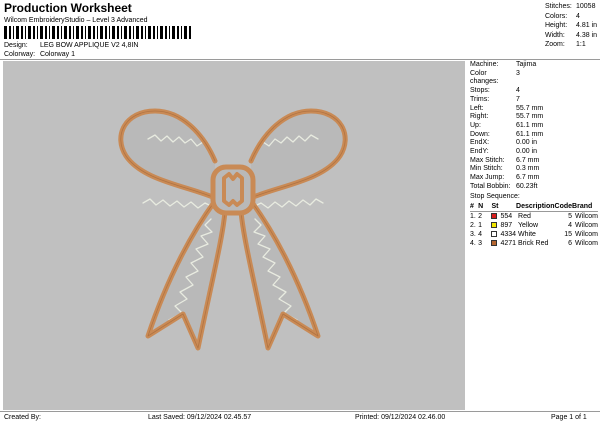 The width and height of the screenshot is (600, 424). I want to click on stop-sequence-title: Stop Sequence:, so click(495, 196).